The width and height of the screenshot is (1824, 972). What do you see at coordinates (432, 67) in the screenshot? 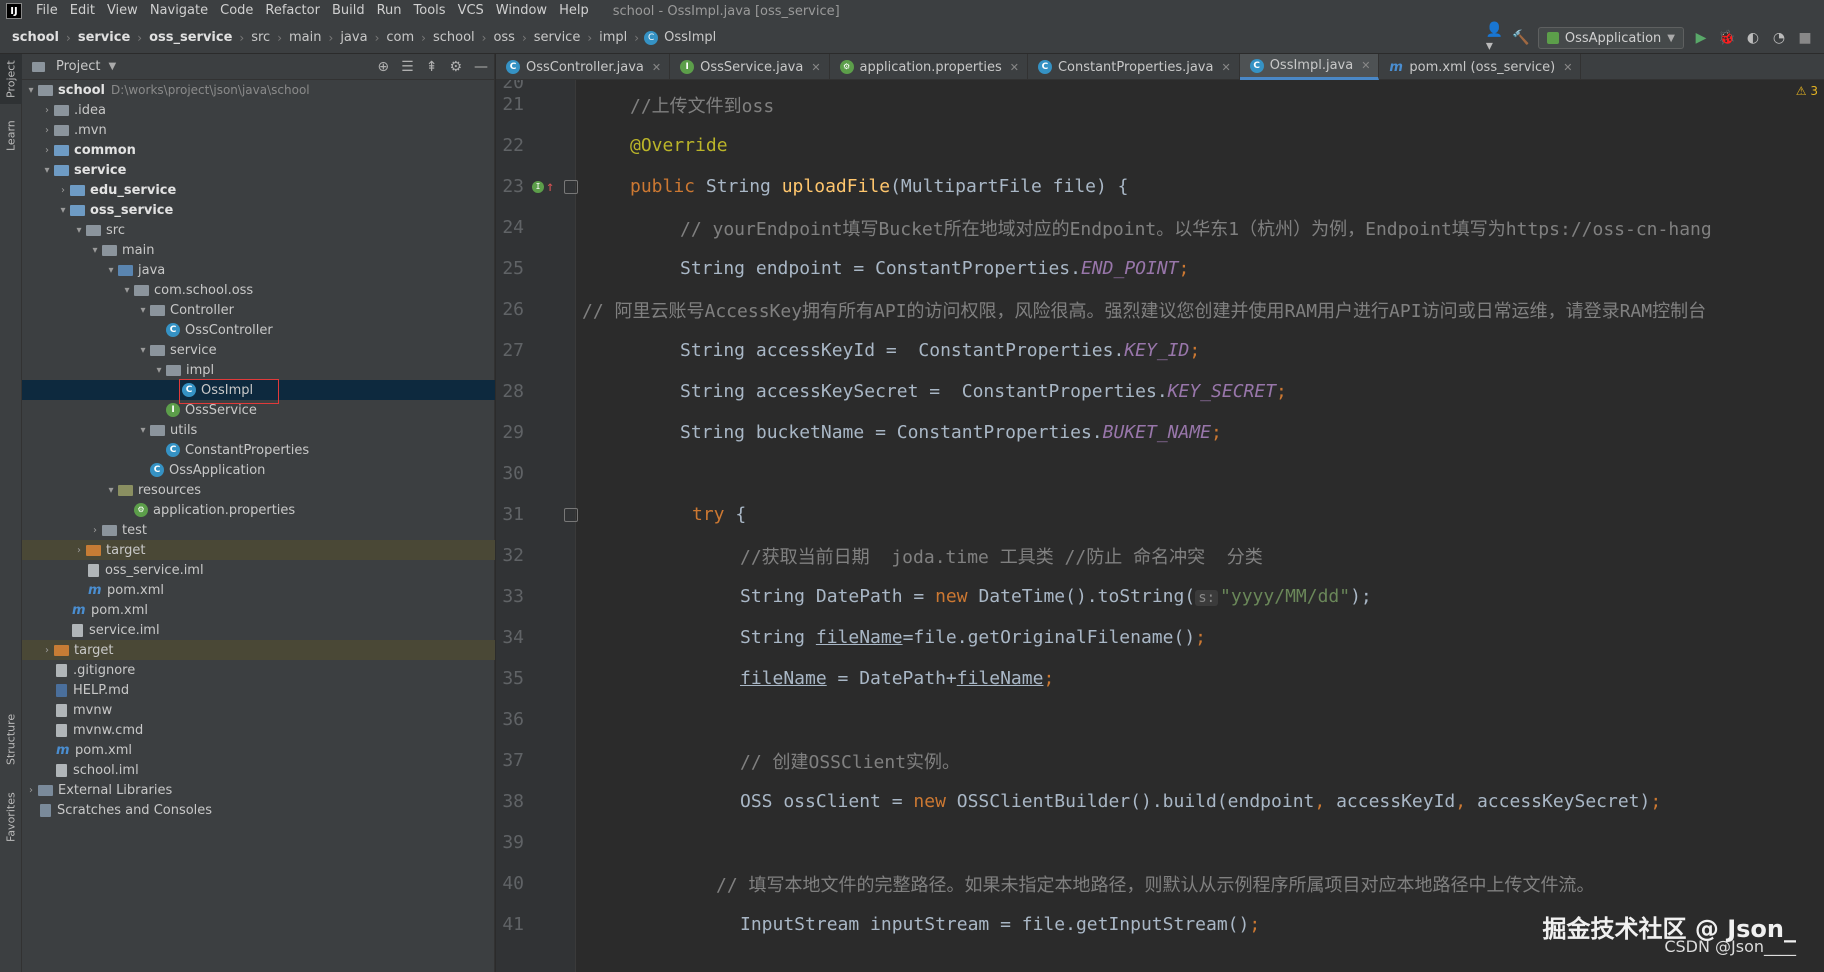
I see `collapse-all-icon: ⇞` at bounding box center [432, 67].